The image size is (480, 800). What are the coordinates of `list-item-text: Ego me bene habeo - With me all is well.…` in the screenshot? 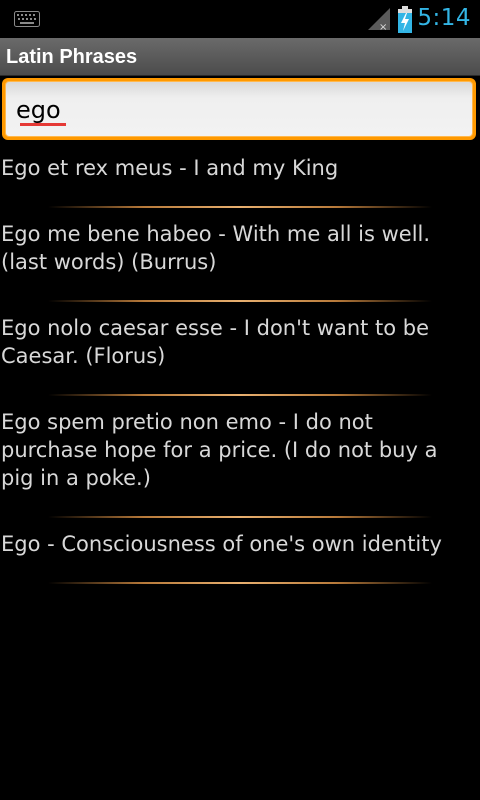 It's located at (216, 248).